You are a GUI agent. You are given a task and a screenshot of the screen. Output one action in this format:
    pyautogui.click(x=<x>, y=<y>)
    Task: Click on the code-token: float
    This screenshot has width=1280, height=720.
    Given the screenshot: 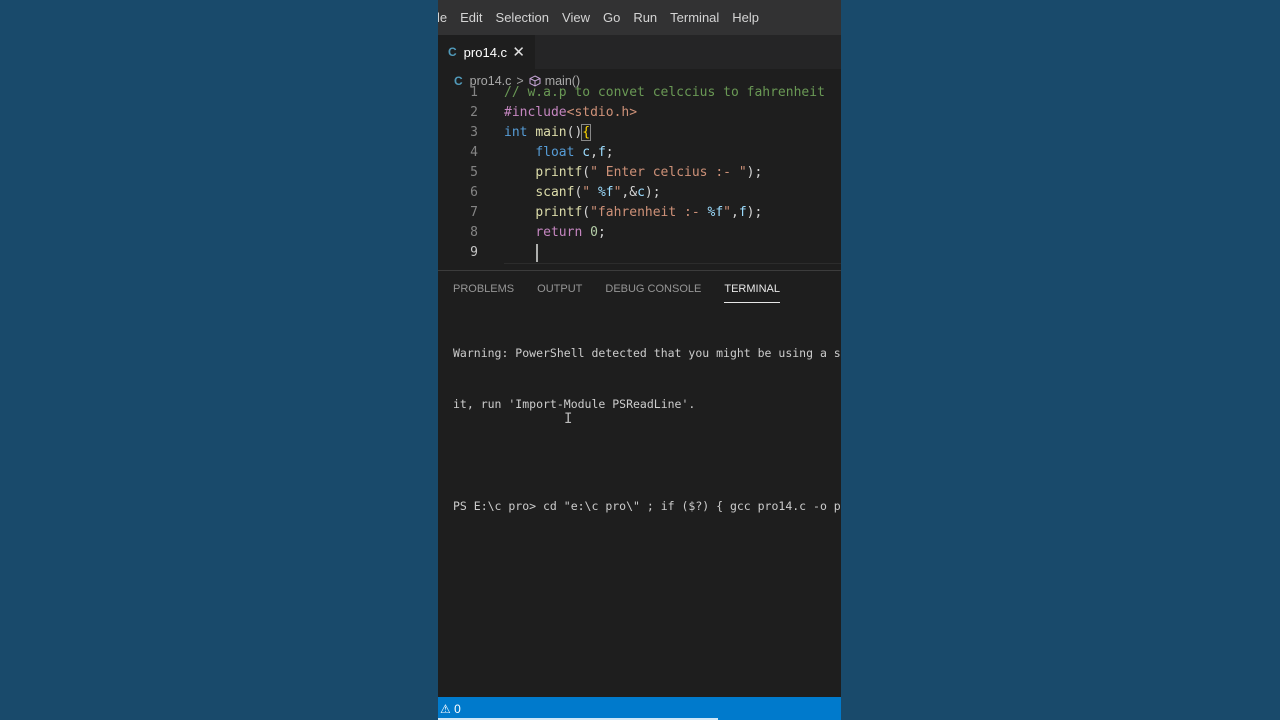 What is the action you would take?
    pyautogui.click(x=555, y=152)
    